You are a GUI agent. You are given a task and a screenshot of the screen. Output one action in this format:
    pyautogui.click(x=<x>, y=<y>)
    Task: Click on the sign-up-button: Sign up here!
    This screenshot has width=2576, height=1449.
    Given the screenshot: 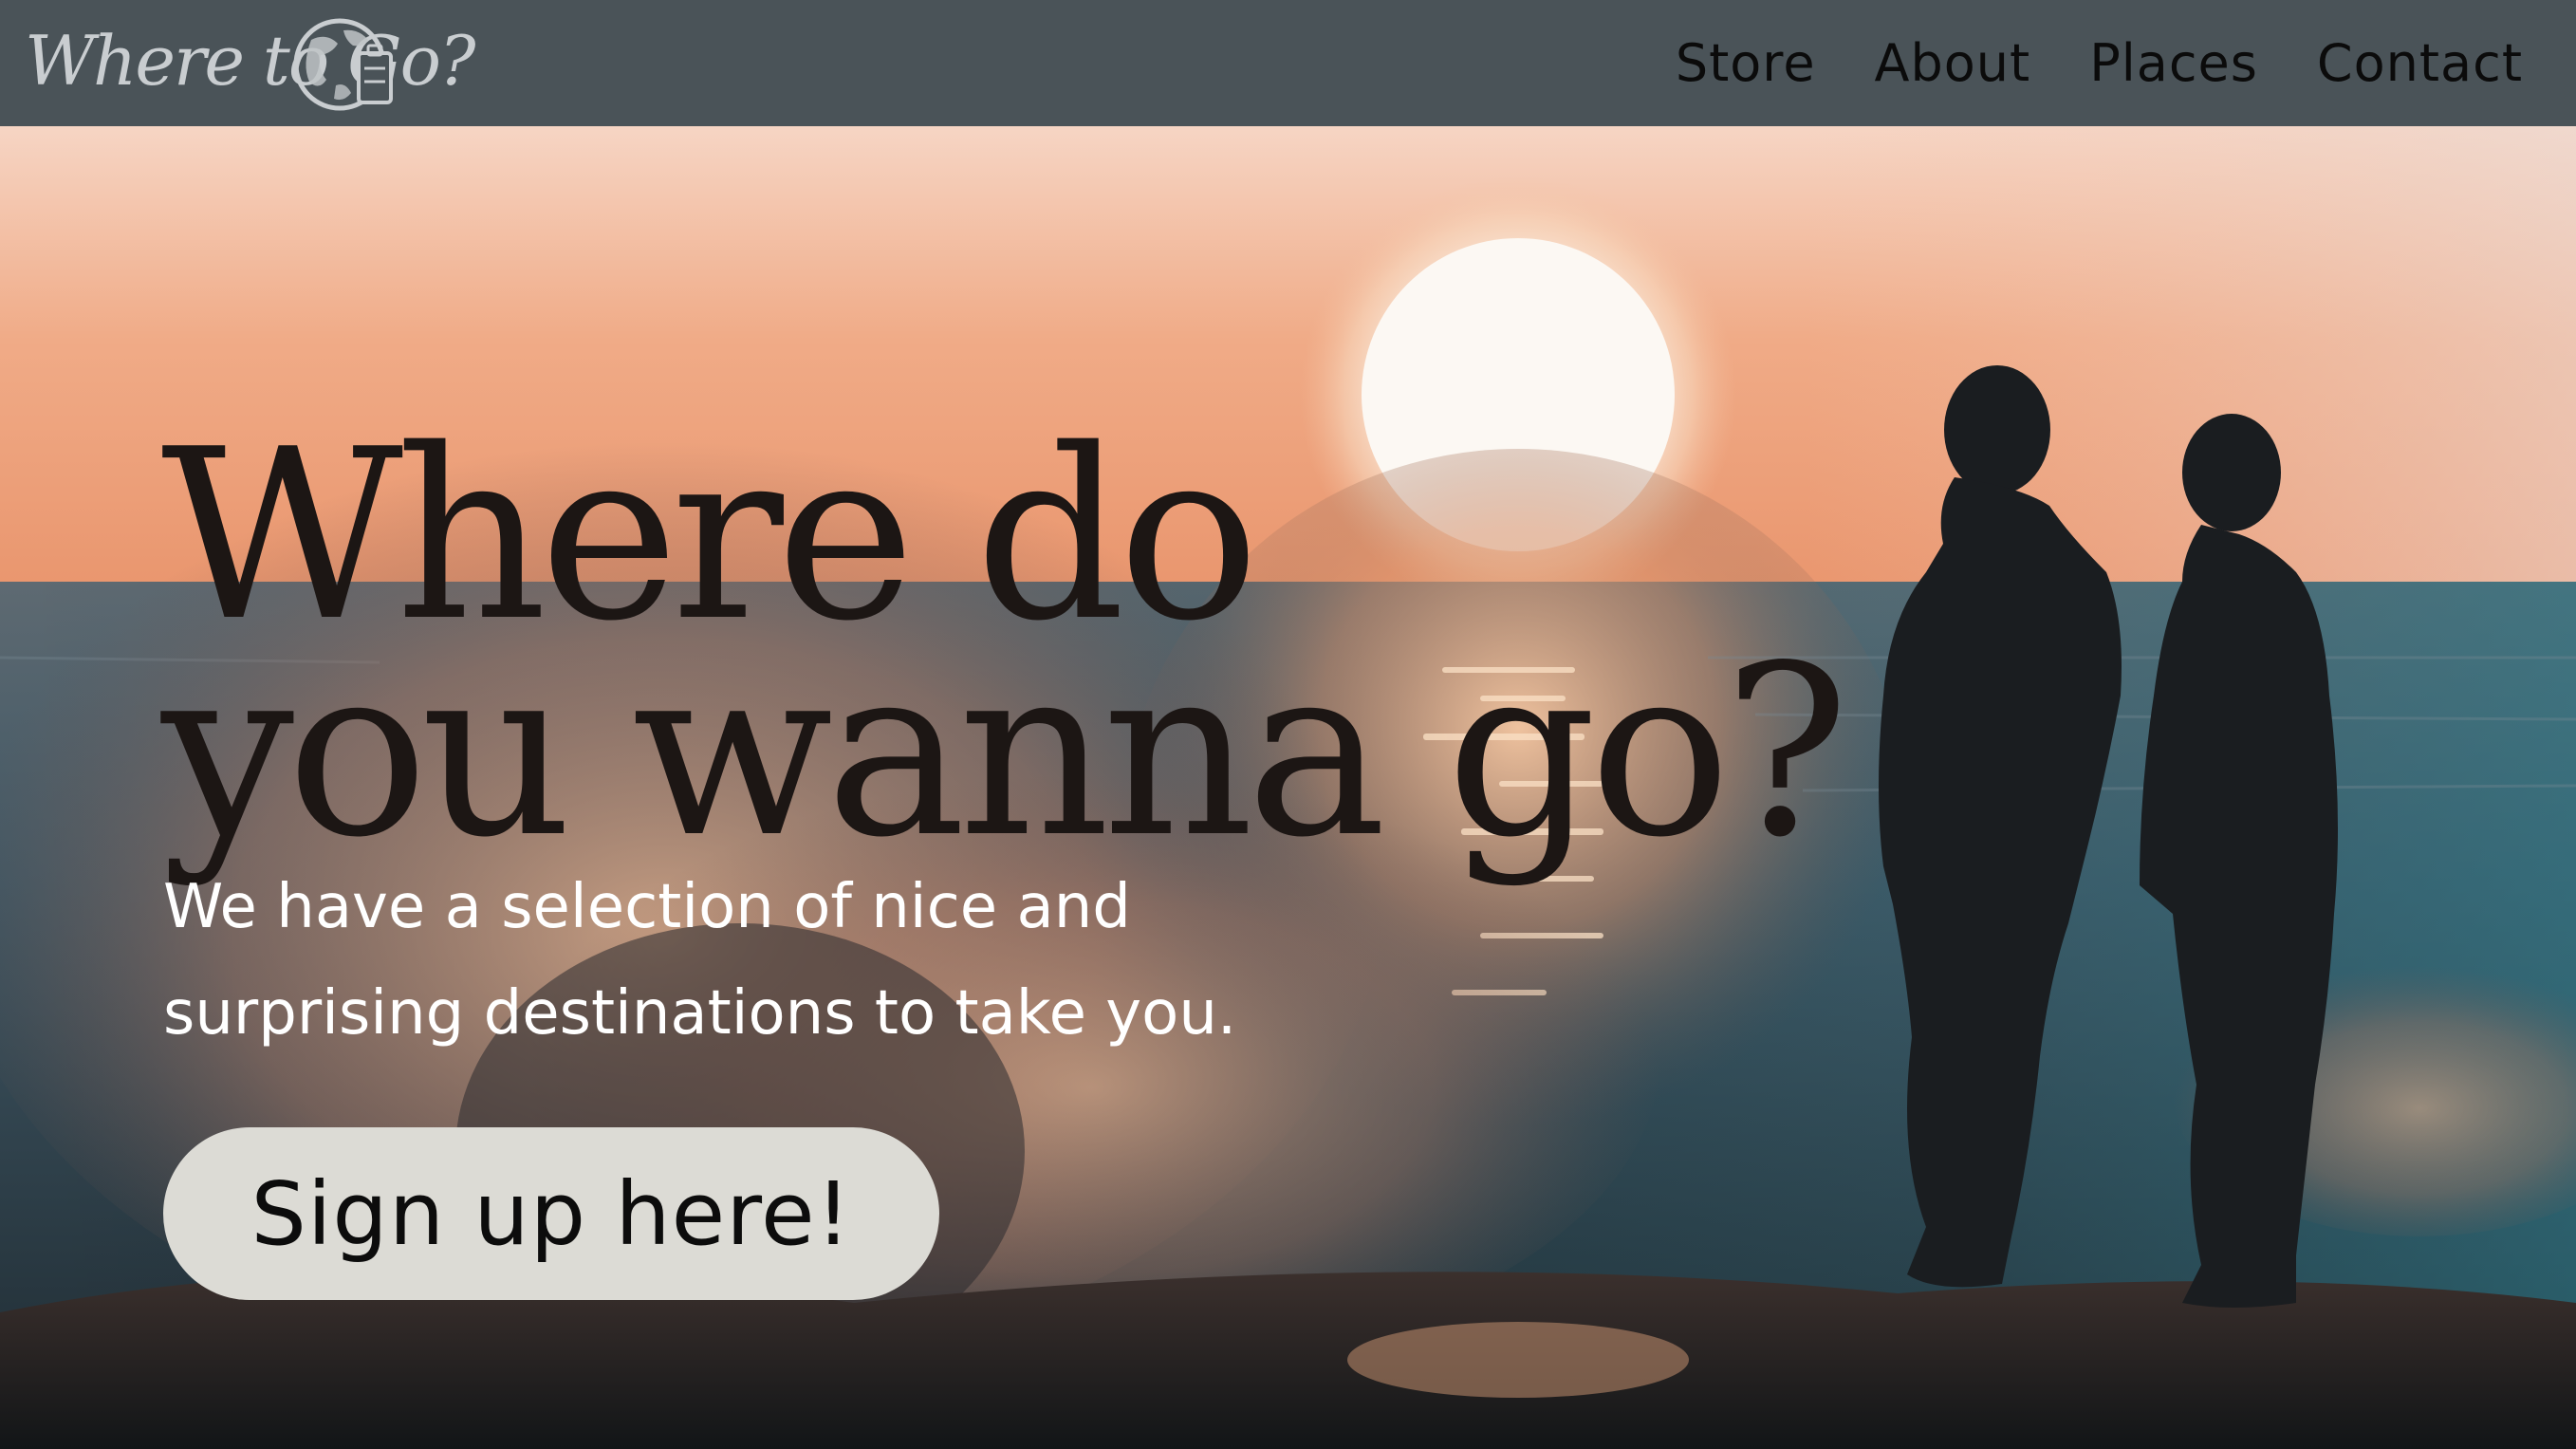 What is the action you would take?
    pyautogui.click(x=551, y=1213)
    